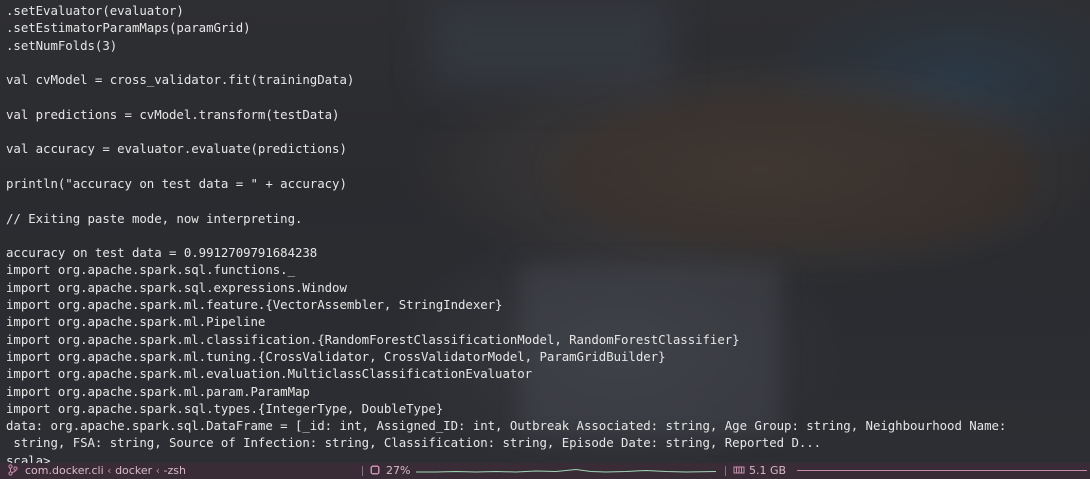 This screenshot has width=1090, height=479. Describe the element at coordinates (136, 322) in the screenshot. I see `terminal-line: import org.apache.spark.ml.Pipeline` at that location.